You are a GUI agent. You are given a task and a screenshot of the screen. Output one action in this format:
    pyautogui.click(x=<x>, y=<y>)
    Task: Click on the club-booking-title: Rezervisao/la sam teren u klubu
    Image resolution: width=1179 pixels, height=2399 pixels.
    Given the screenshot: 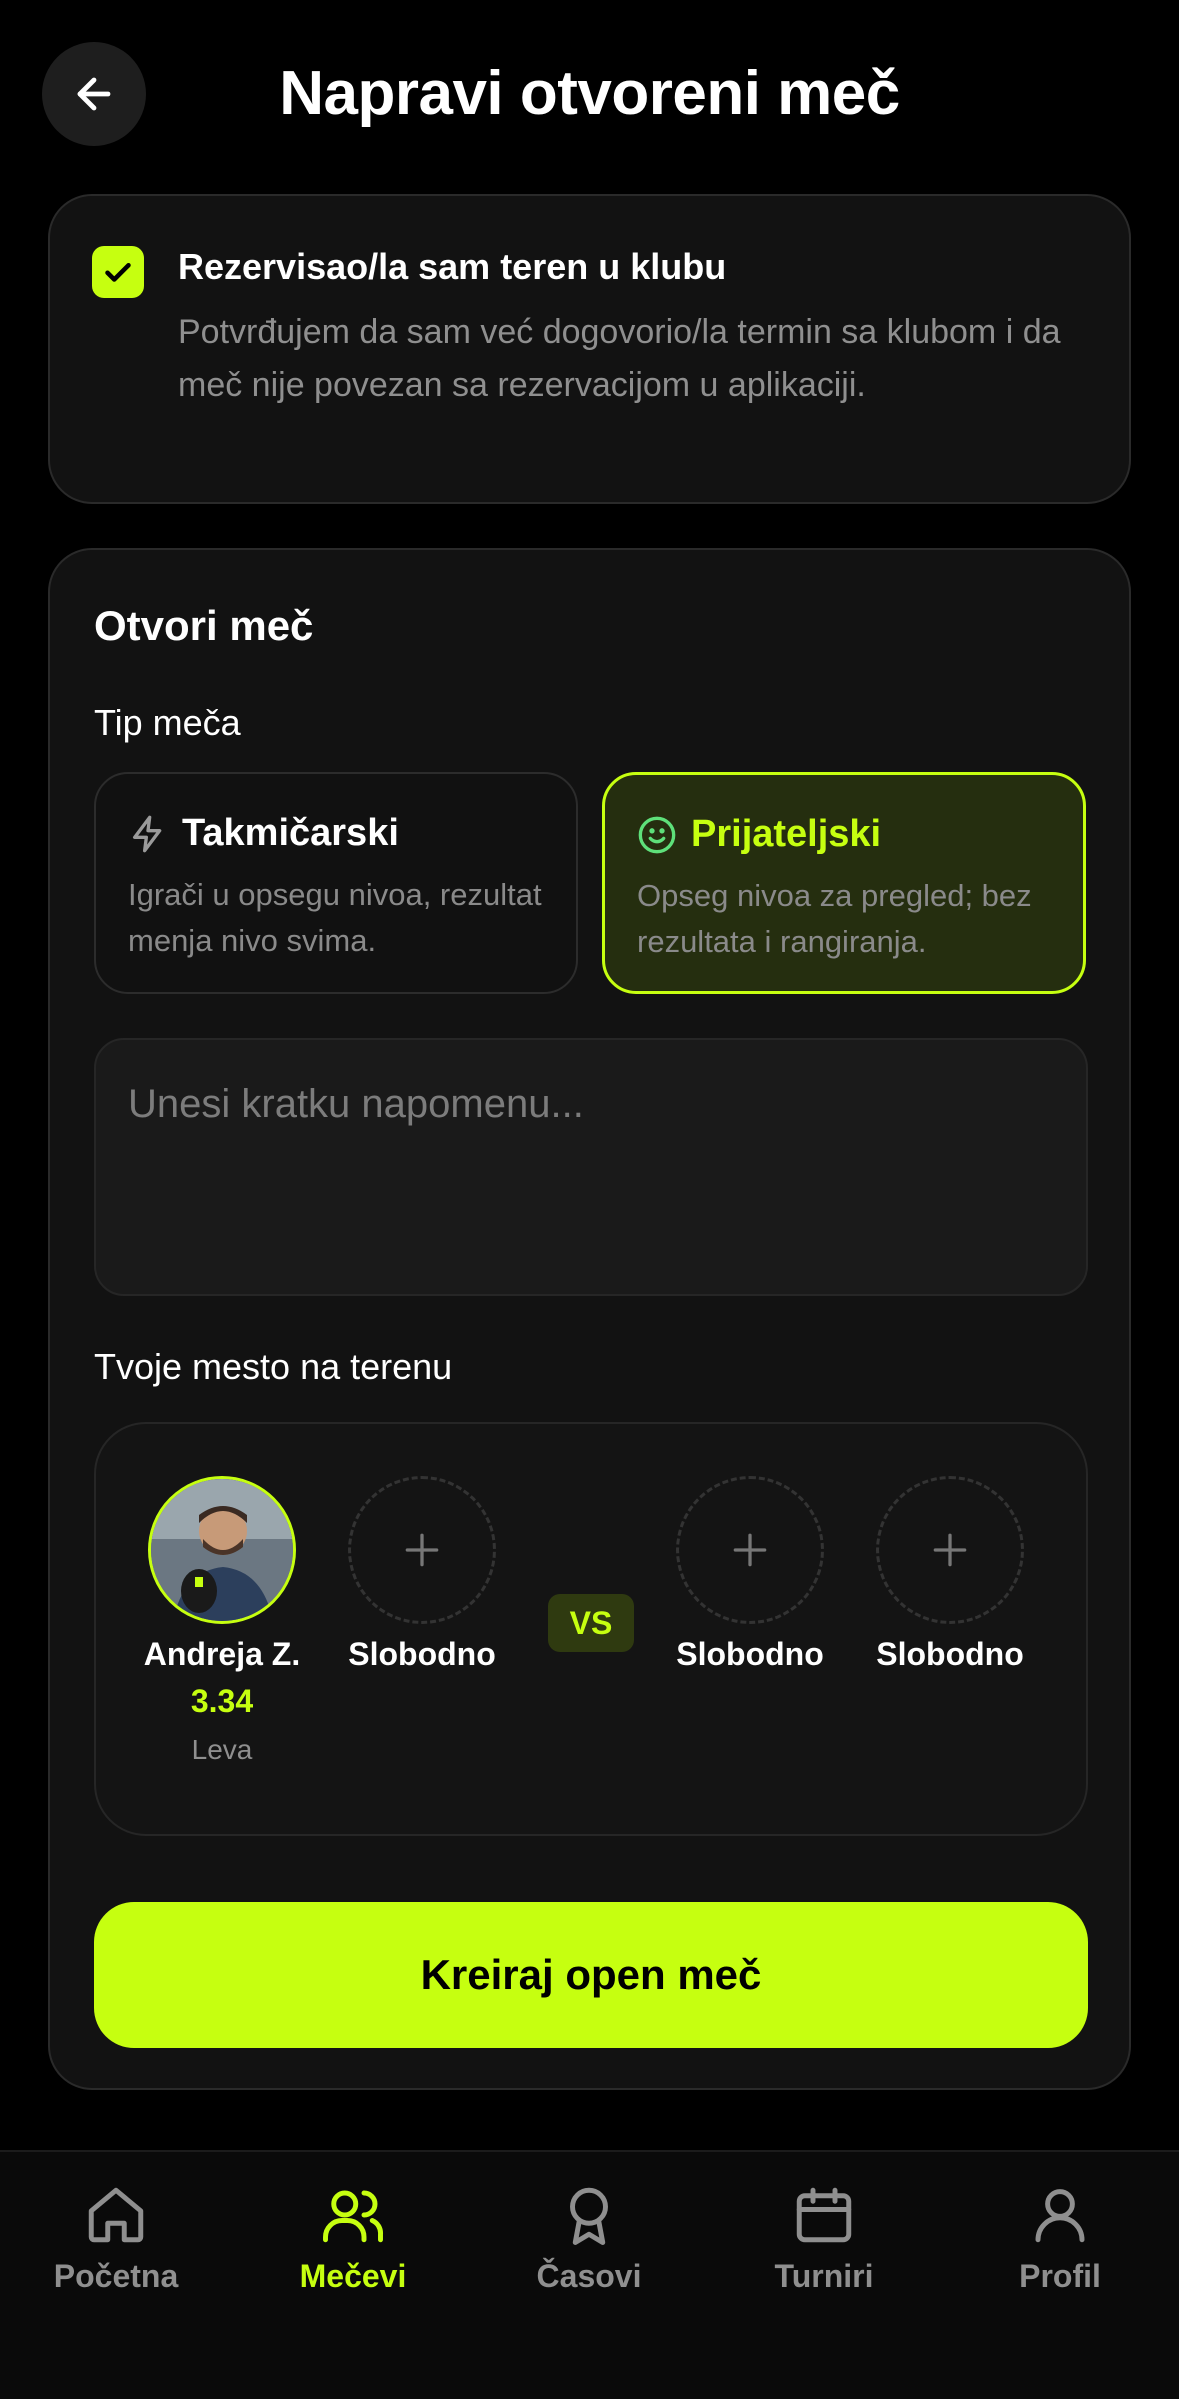 What is the action you would take?
    pyautogui.click(x=452, y=266)
    